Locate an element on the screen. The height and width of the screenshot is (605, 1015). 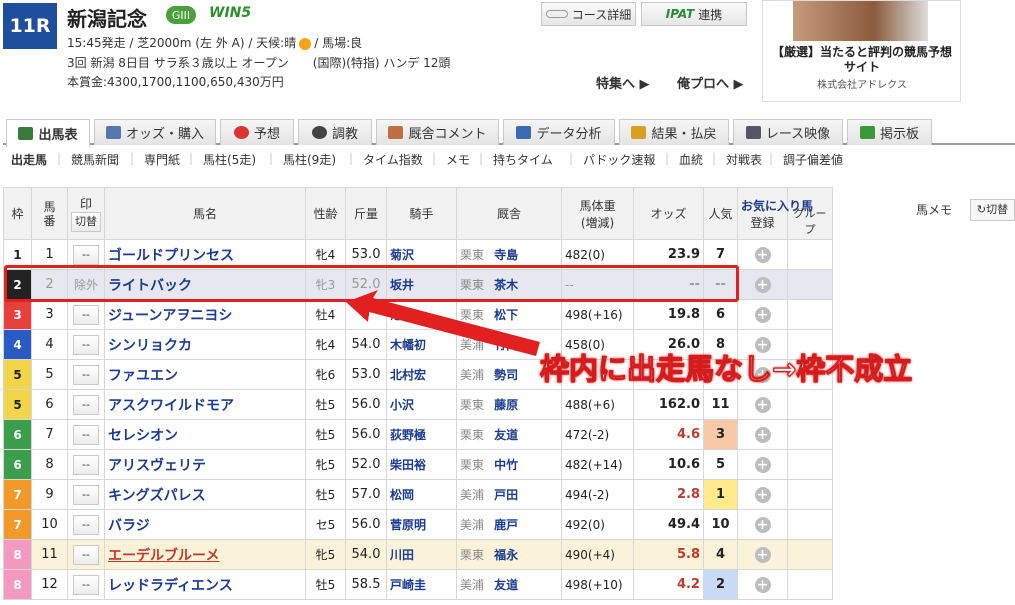
horse-name-cell: エーデルブルーメ is located at coordinates (205, 554).